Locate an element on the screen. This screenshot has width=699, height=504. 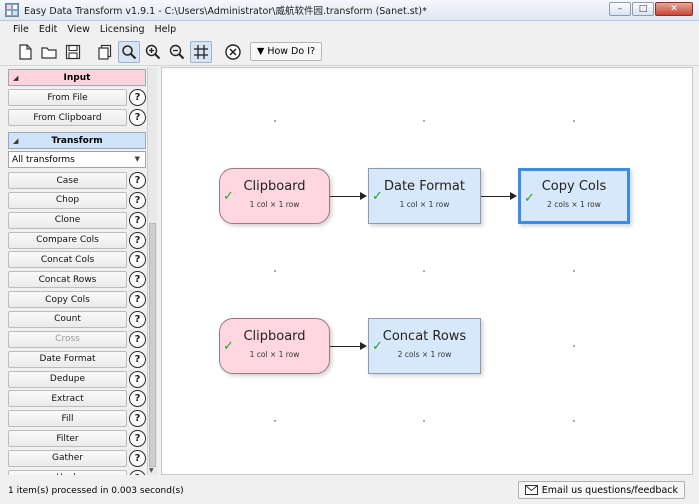
transform-row: Hash? is located at coordinates (77, 472).